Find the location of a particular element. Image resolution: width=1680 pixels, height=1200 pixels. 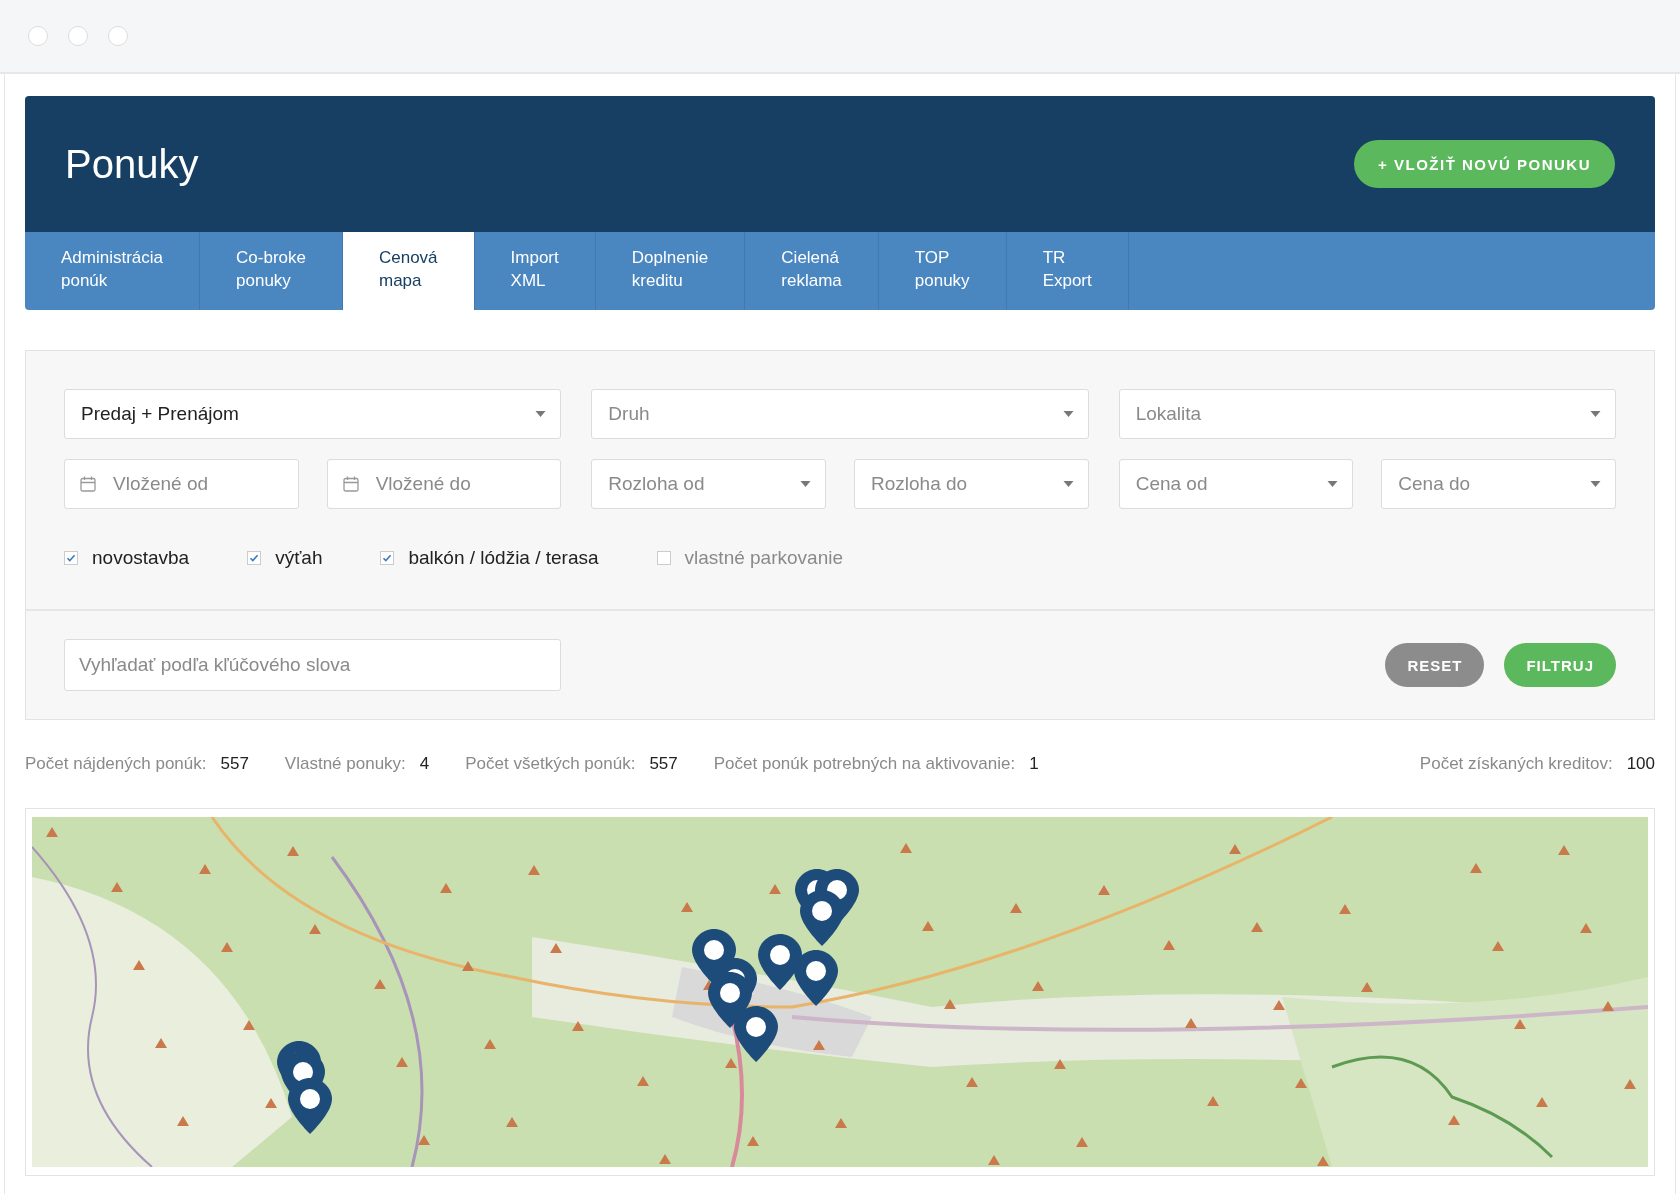

stat-label: Počet všetkých ponúk: is located at coordinates (550, 764).